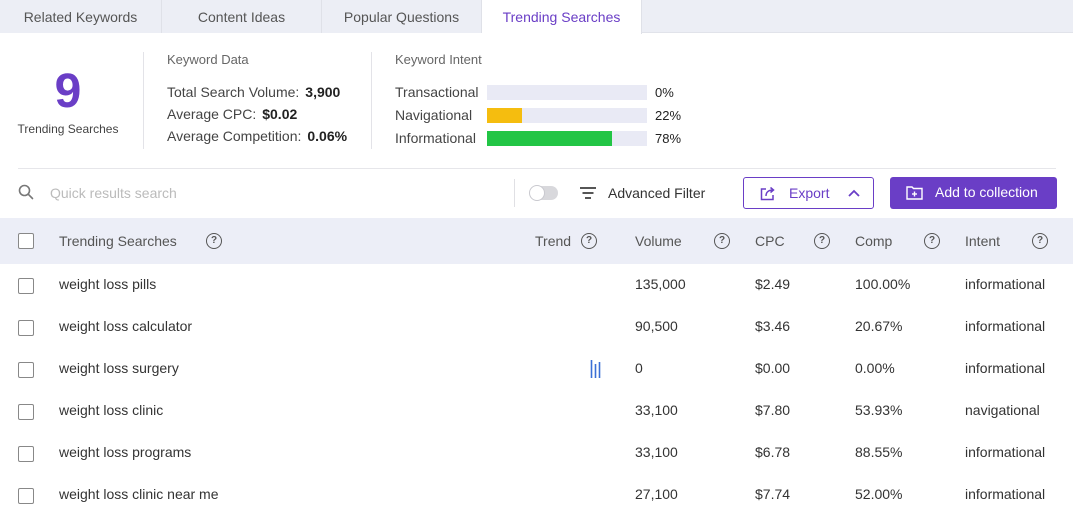  What do you see at coordinates (588, 193) in the screenshot?
I see `filter-icon` at bounding box center [588, 193].